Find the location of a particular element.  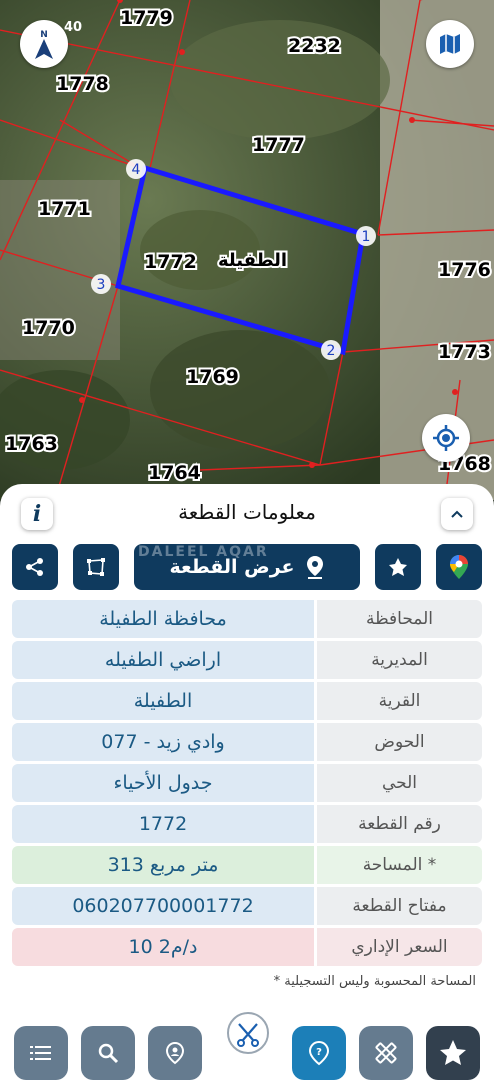

favorites-button is located at coordinates (453, 1053).